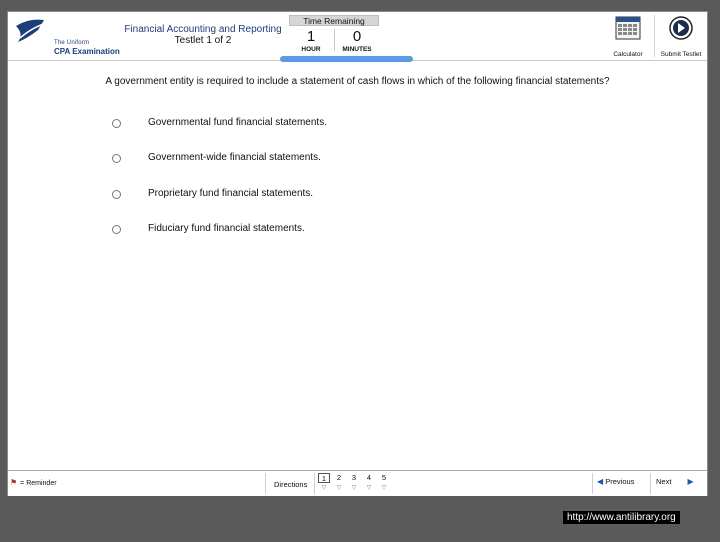  What do you see at coordinates (87, 51) in the screenshot?
I see `logo-line-2: CPA Examination` at bounding box center [87, 51].